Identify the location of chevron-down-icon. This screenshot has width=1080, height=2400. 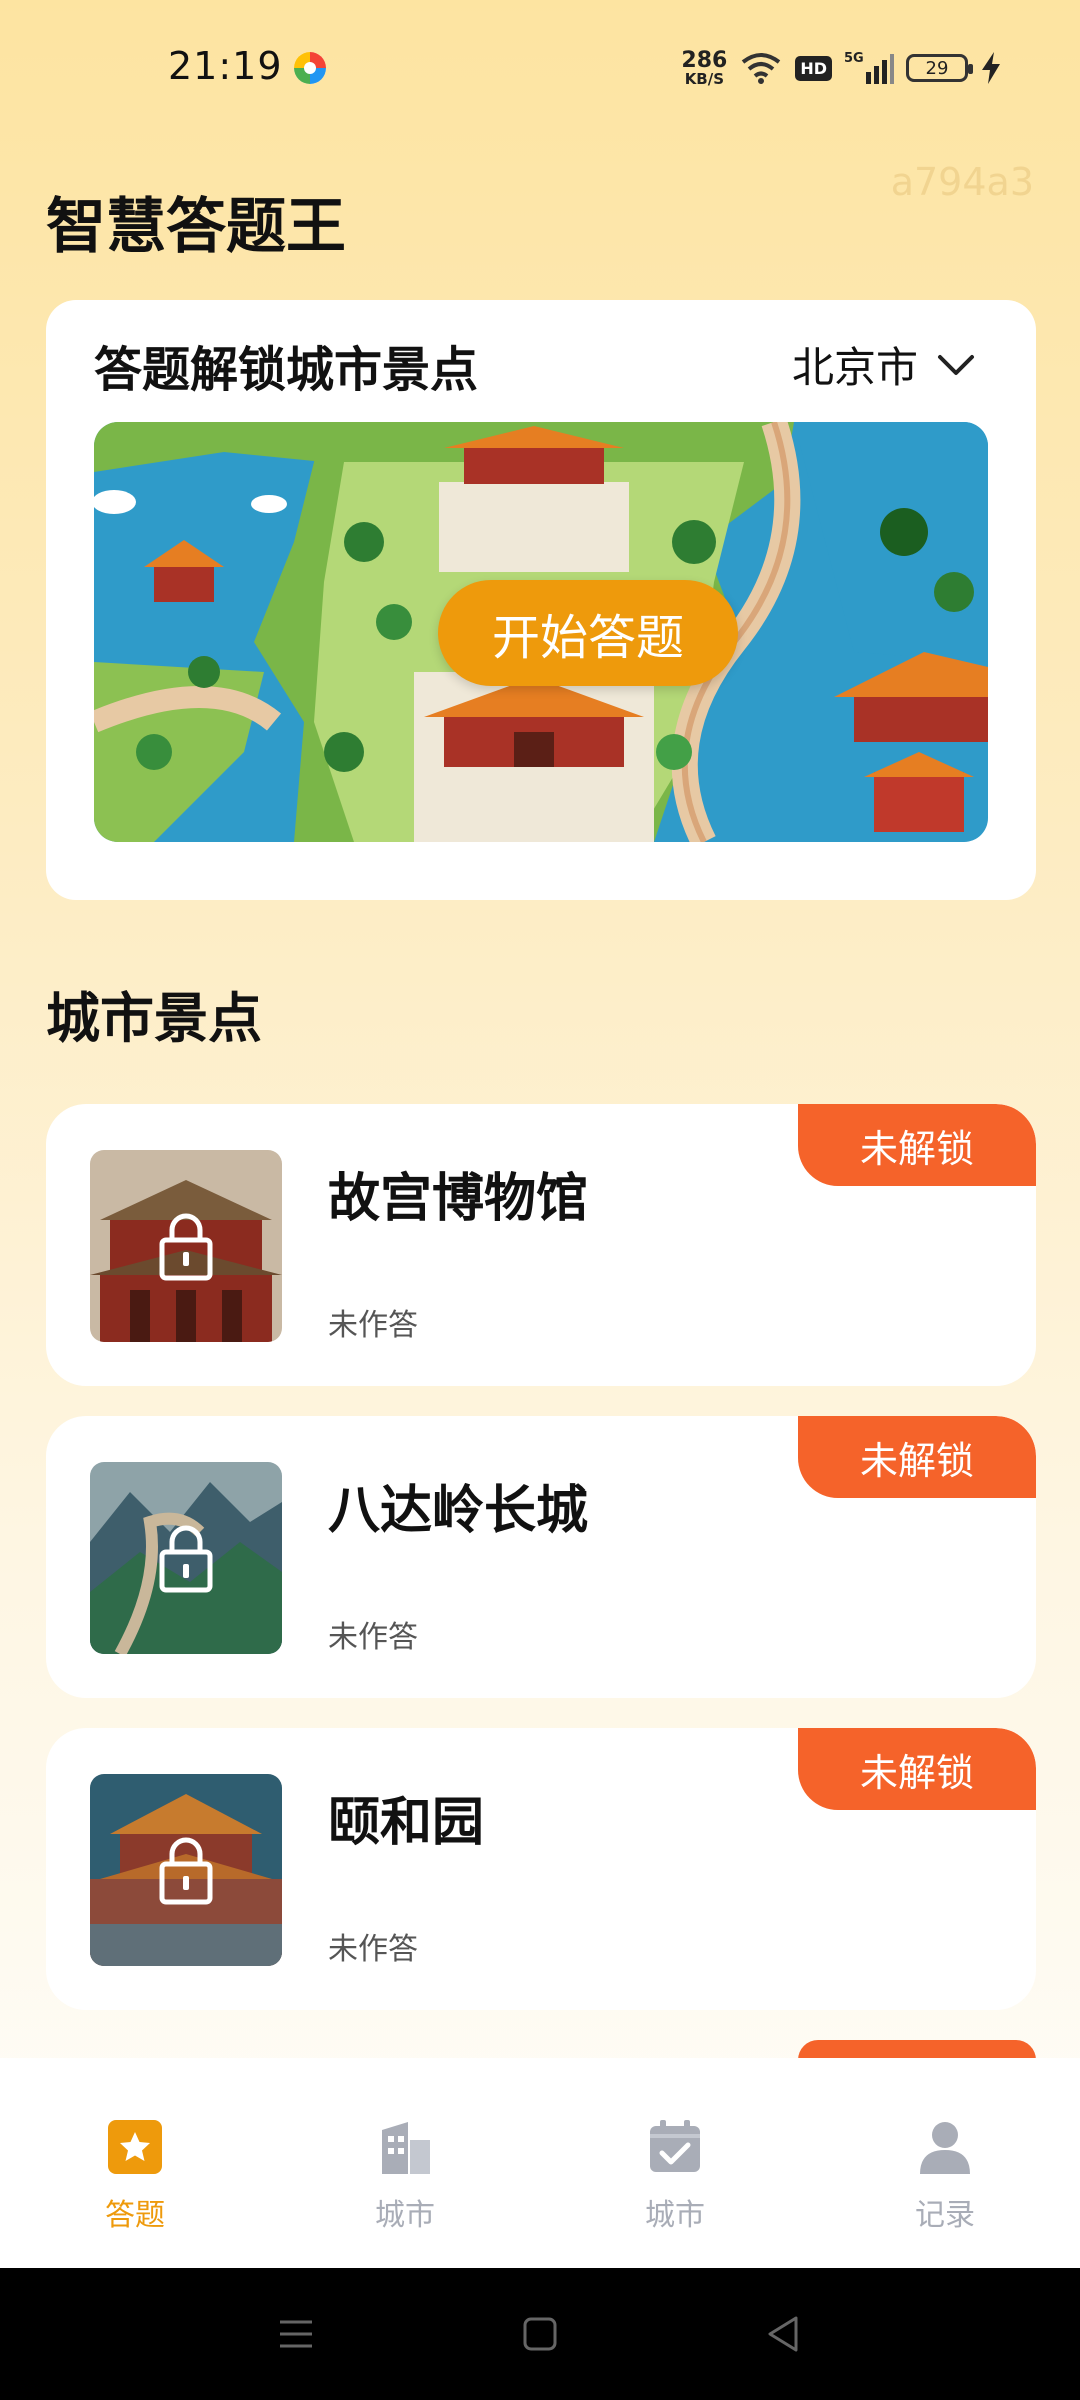
(956, 364).